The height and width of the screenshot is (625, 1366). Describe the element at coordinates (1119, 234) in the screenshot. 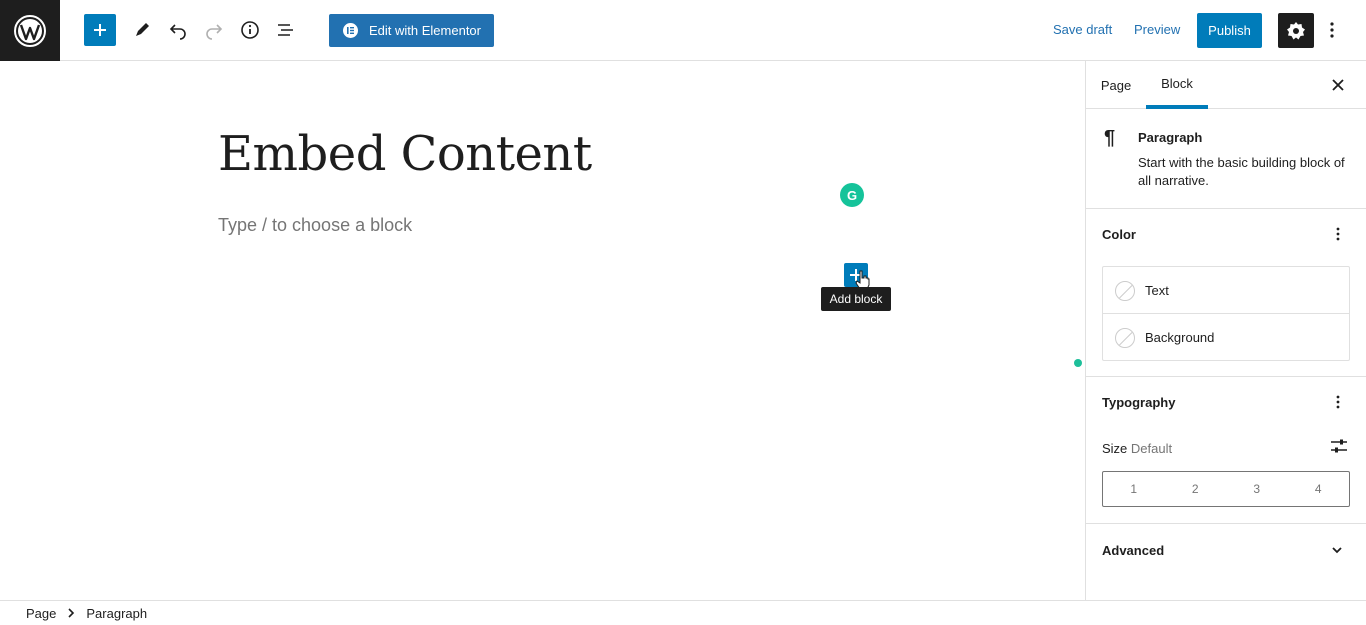

I see `color-panel-title: Color` at that location.